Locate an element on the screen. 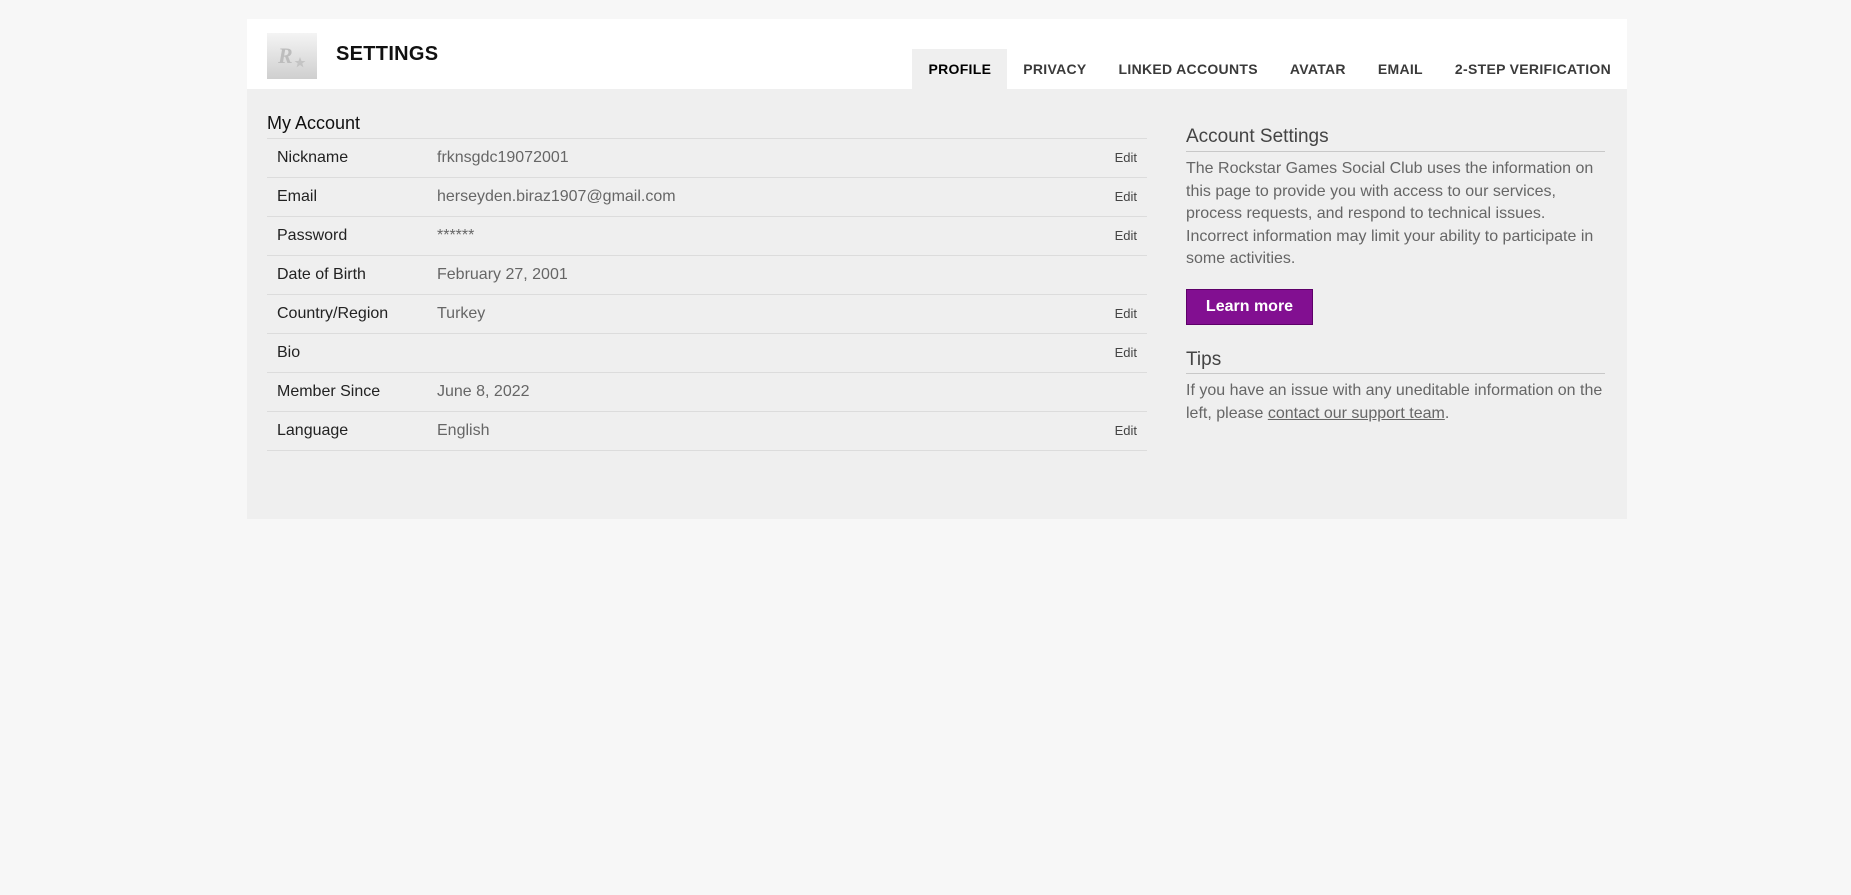 The image size is (1851, 895). field-value: ****** is located at coordinates (456, 235).